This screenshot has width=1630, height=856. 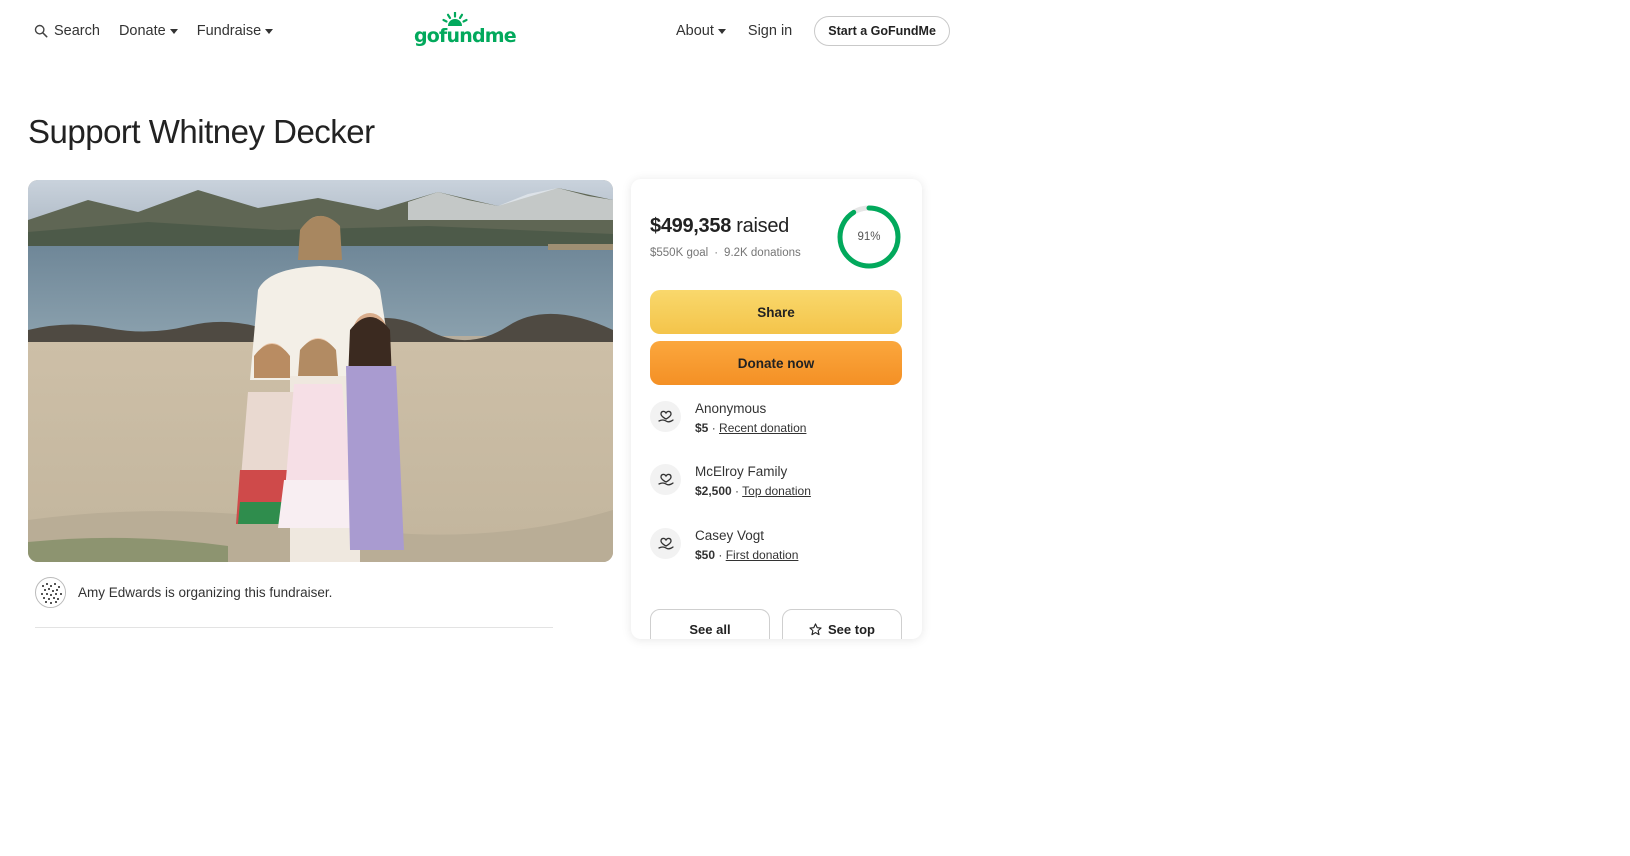 I want to click on donation-count: 9.2K donations, so click(x=762, y=253).